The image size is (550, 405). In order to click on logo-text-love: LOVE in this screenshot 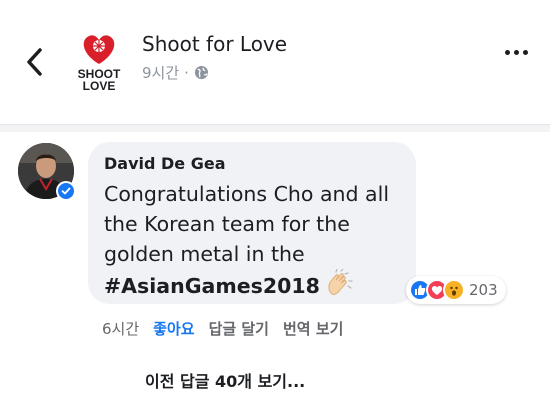, I will do `click(99, 86)`.